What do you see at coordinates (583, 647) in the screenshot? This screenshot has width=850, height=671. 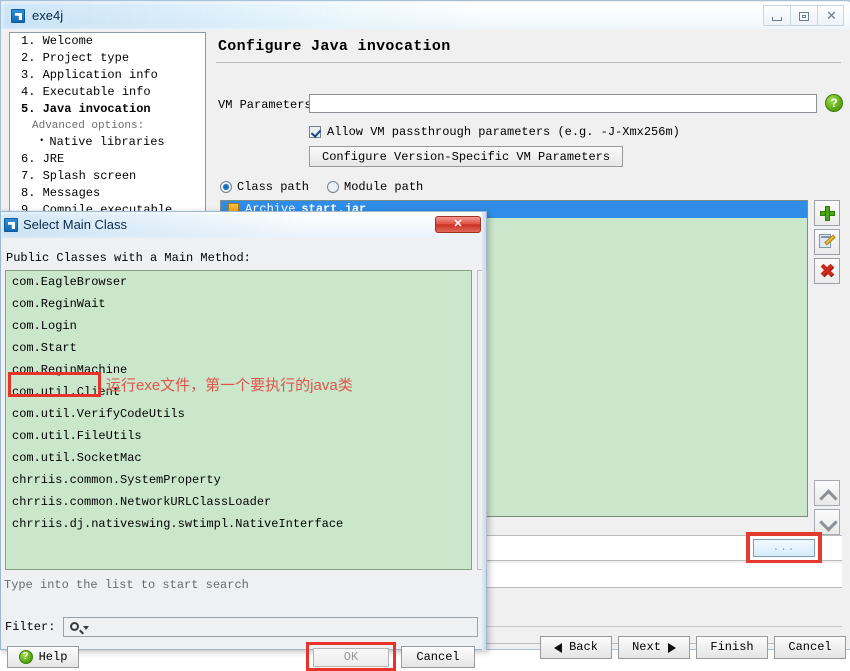 I see `back-button-label: Back` at bounding box center [583, 647].